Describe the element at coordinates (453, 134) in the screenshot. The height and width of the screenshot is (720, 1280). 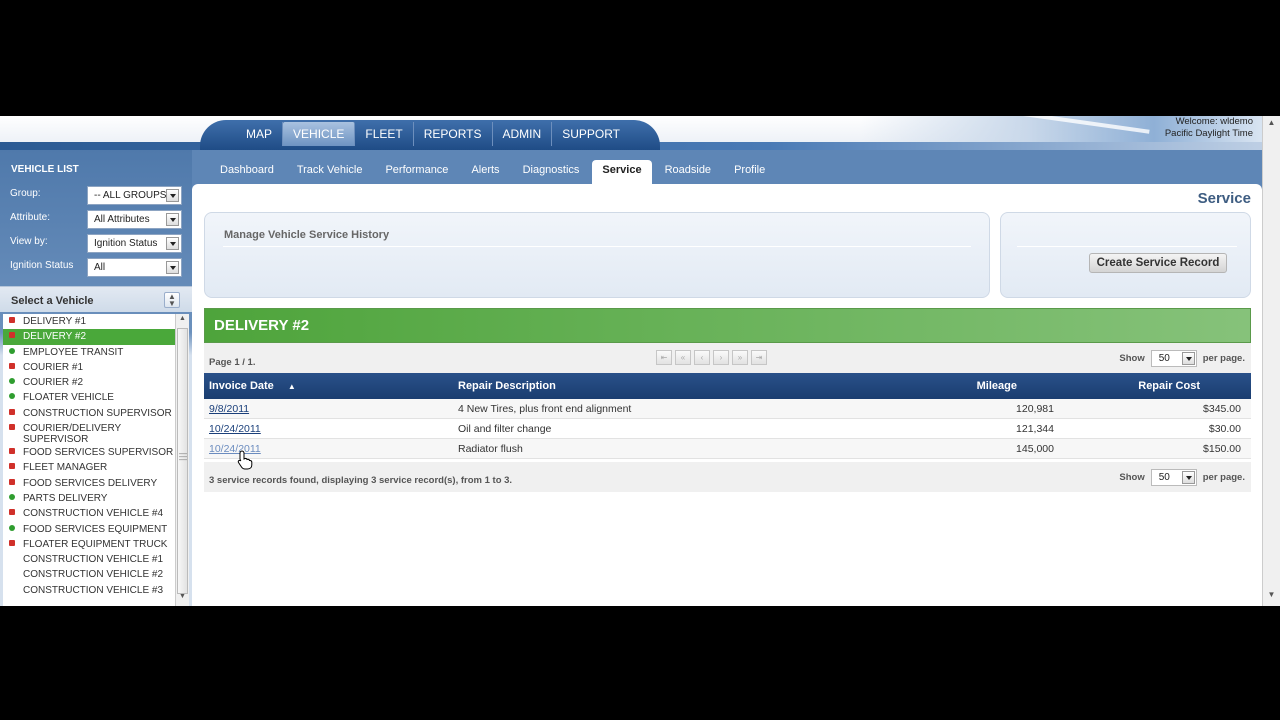
I see `nav-reports: REPORTS` at that location.